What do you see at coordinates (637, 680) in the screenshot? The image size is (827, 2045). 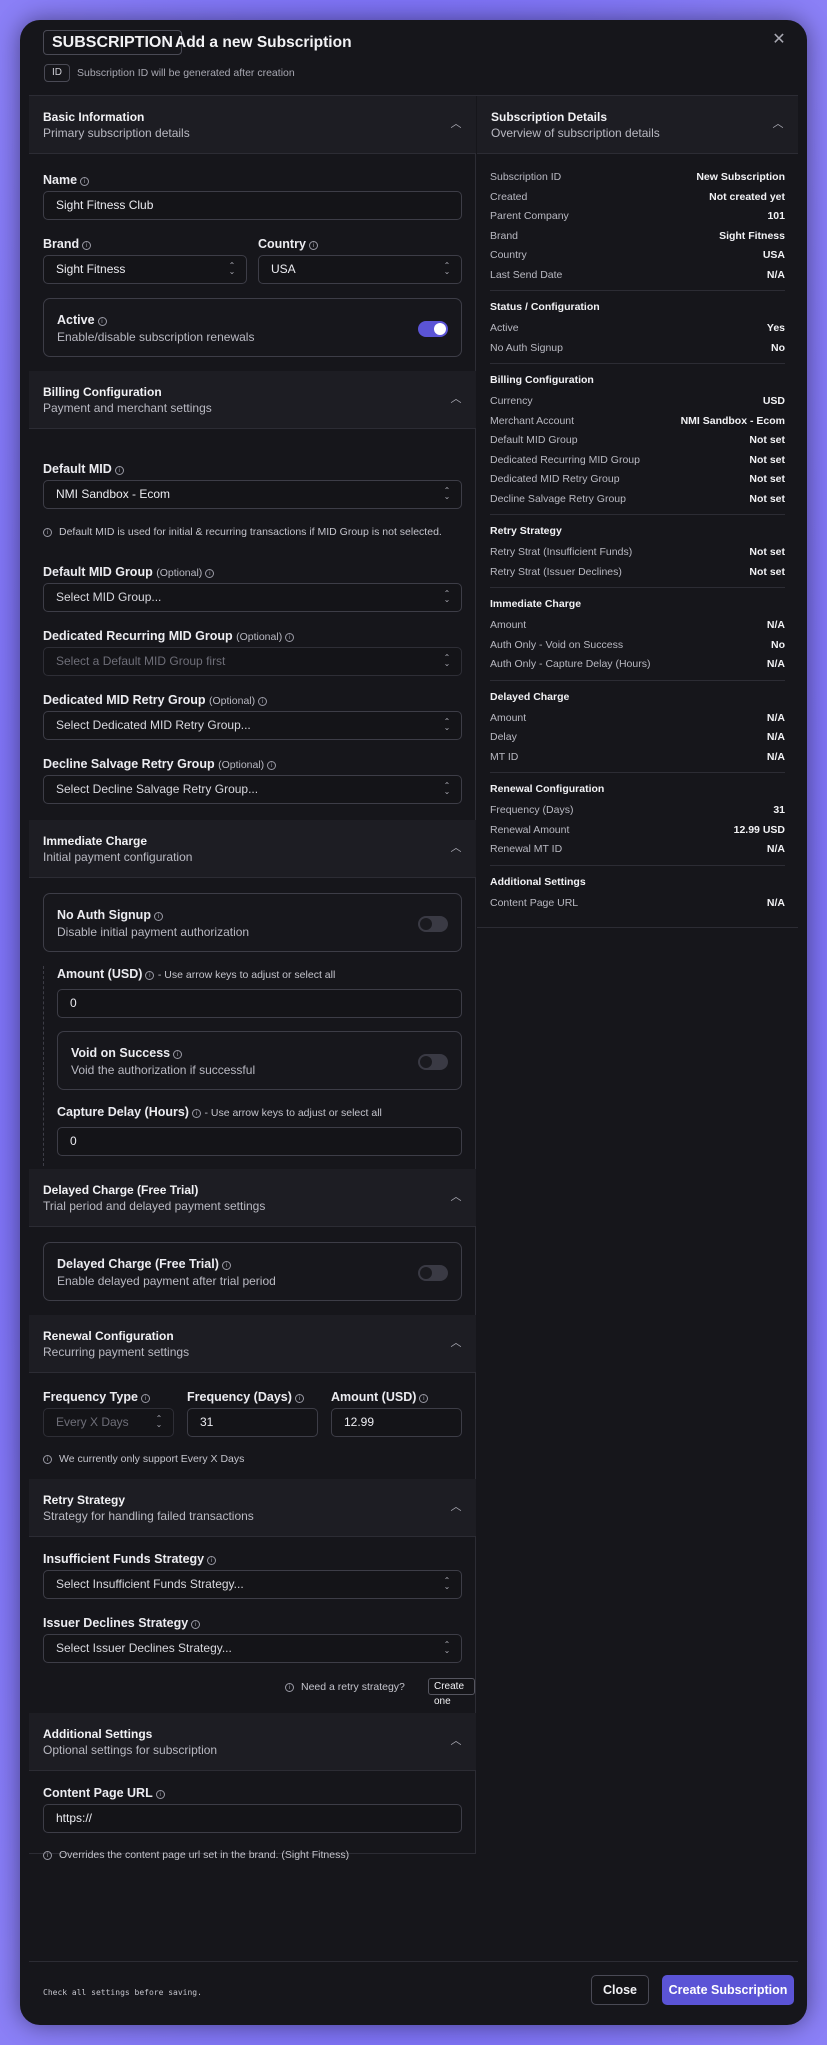 I see `summary-divider` at bounding box center [637, 680].